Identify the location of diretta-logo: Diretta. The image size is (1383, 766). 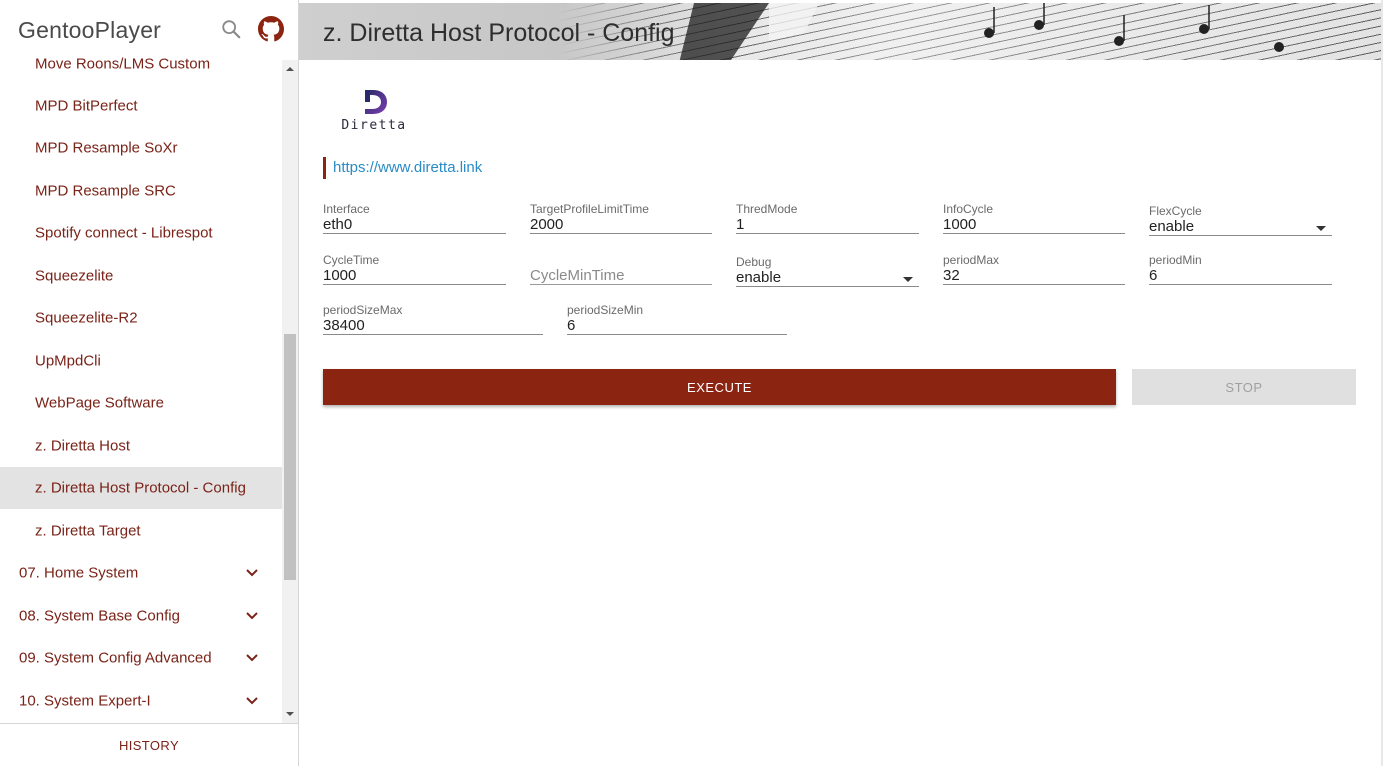
(368, 110).